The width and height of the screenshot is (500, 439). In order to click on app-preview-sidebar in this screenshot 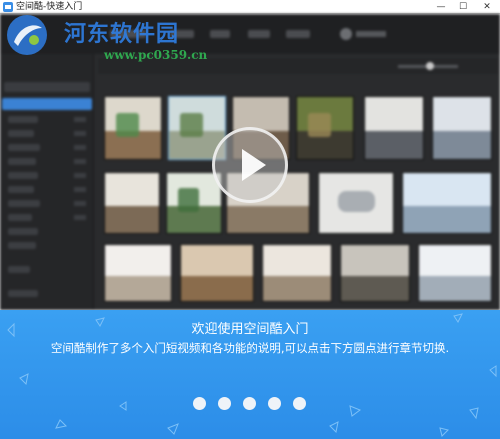, I will do `click(47, 182)`.